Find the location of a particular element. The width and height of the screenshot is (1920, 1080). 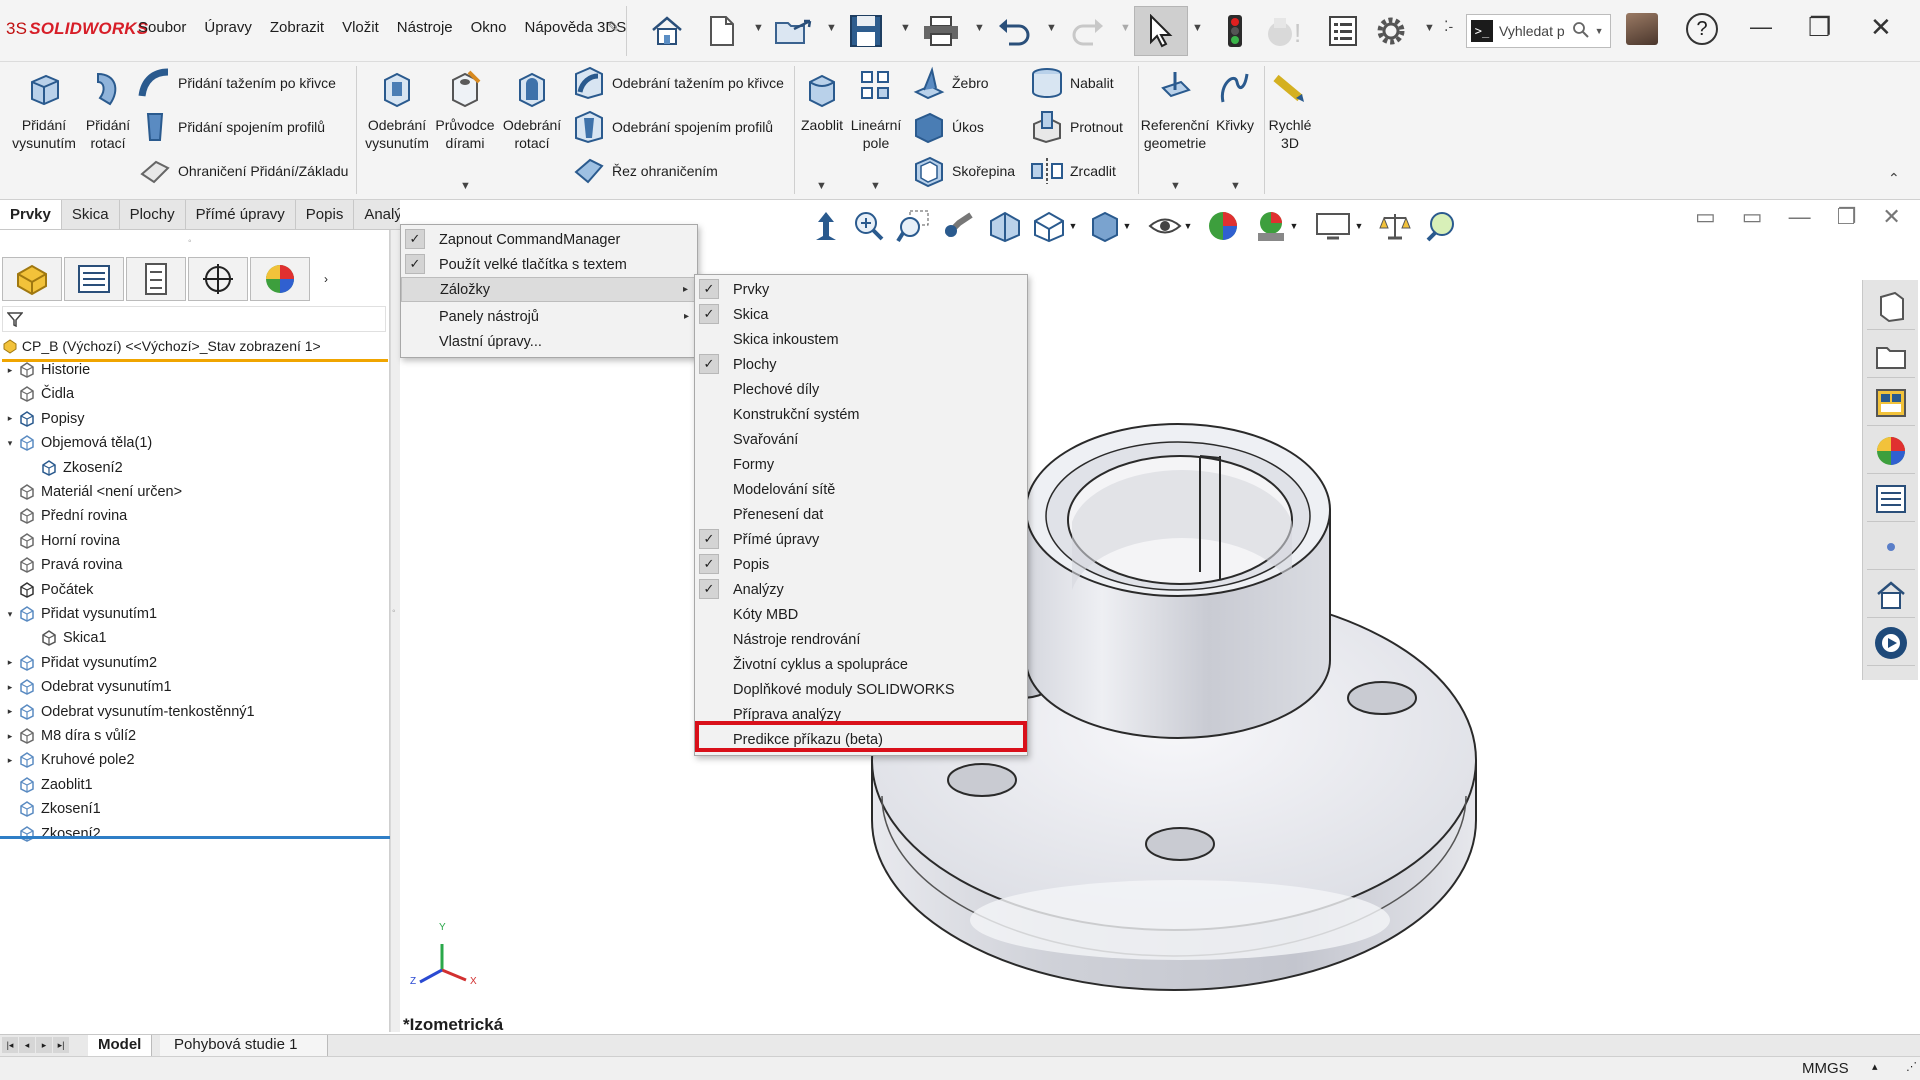

boundary-boss-button: Ohraničení Přidání/Základu is located at coordinates (243, 171).